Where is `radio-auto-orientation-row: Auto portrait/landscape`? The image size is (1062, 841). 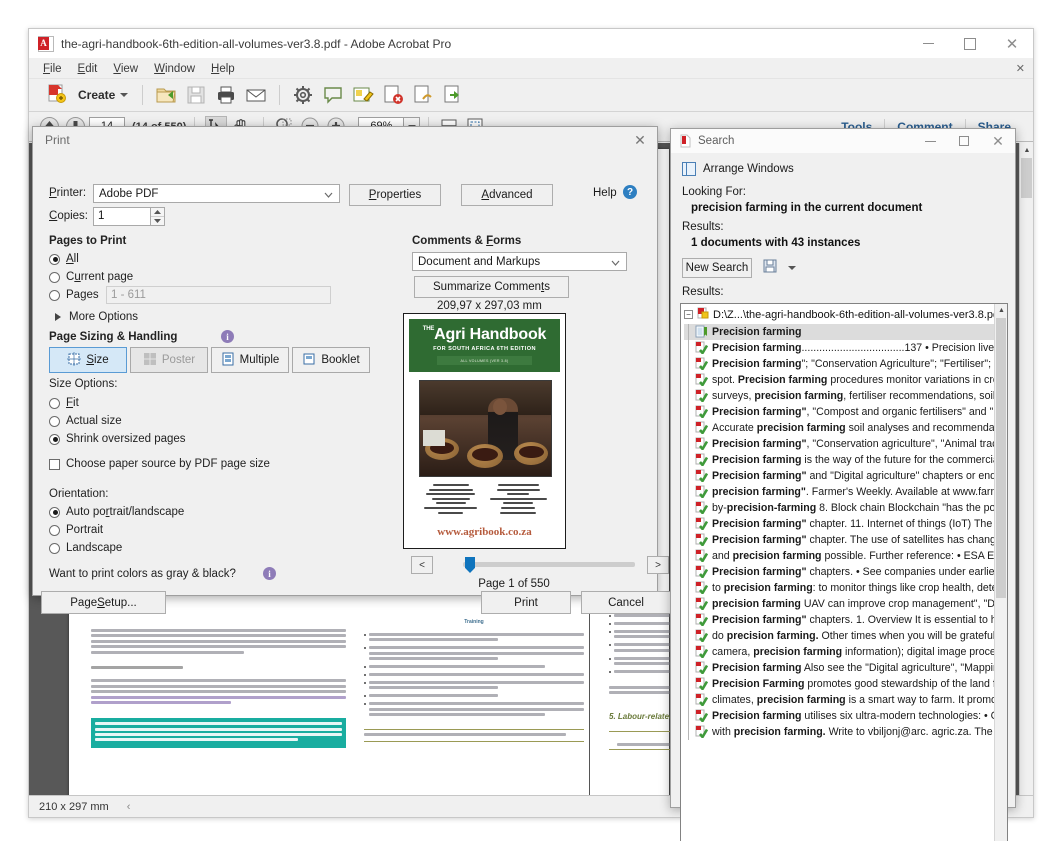
radio-auto-orientation-row: Auto portrait/landscape is located at coordinates (116, 512).